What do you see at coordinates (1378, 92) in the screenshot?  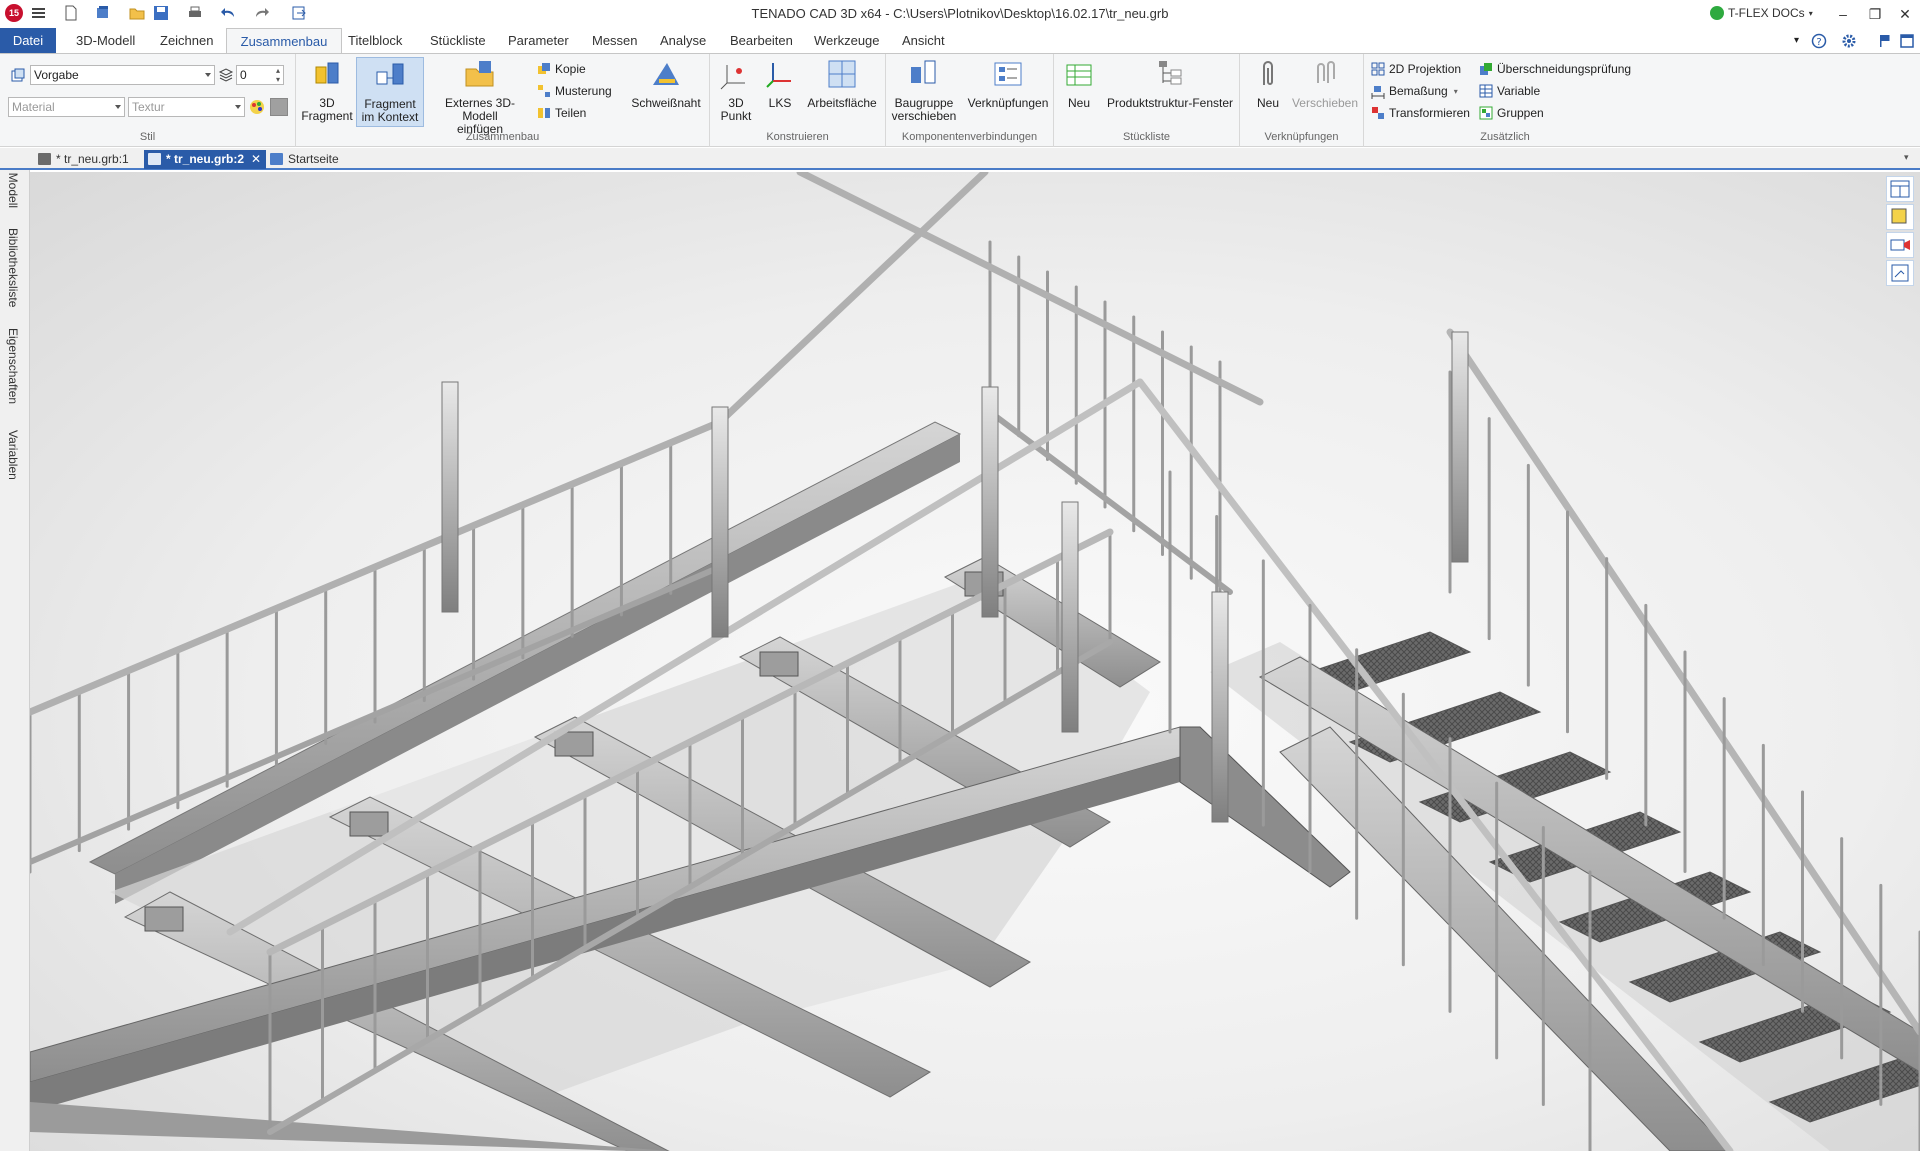 I see `dimension-icon` at bounding box center [1378, 92].